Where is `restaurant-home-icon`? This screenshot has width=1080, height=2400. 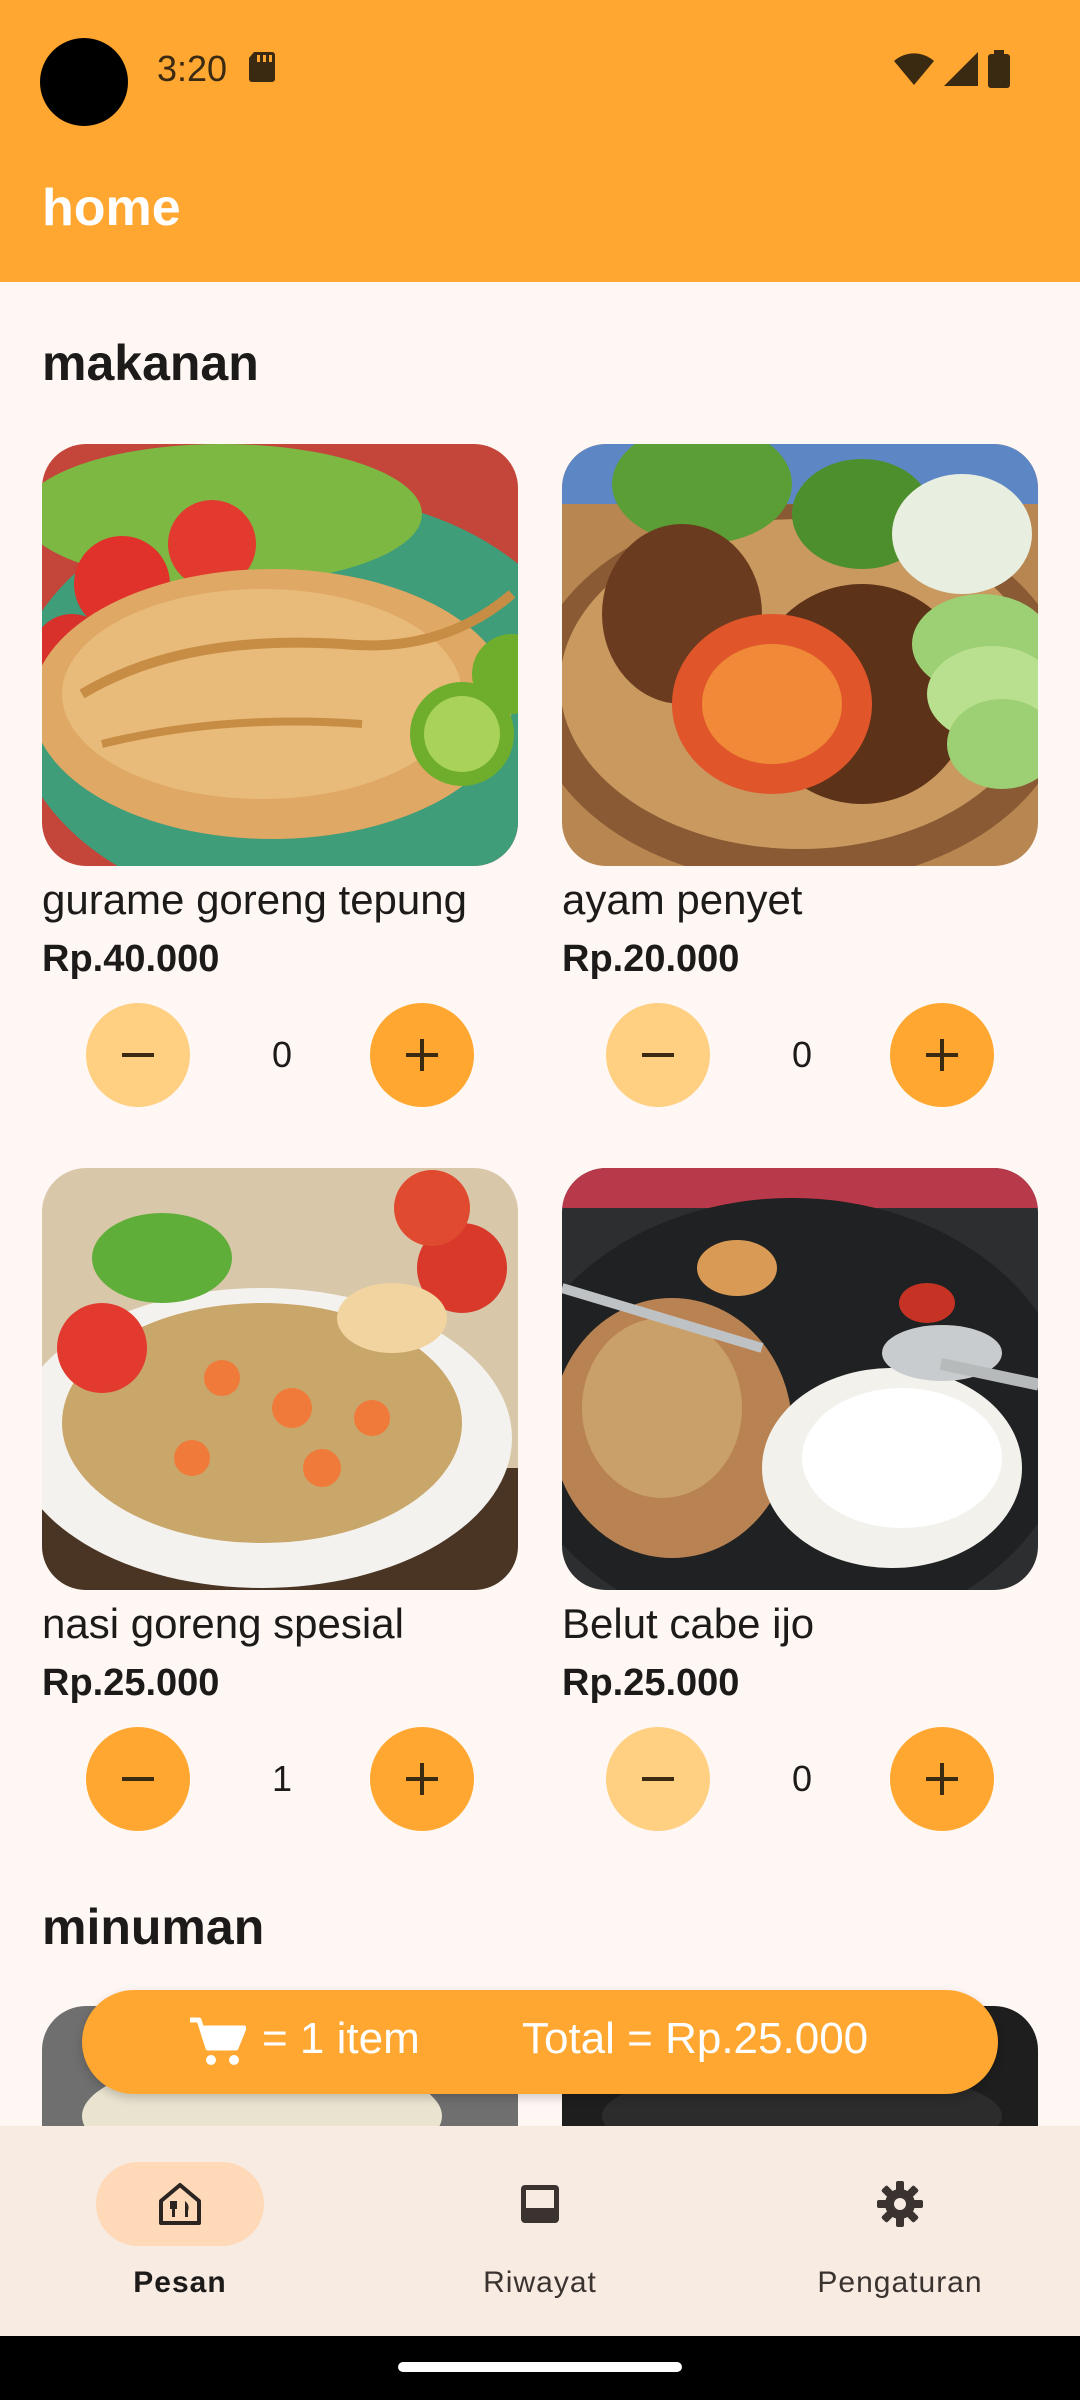
restaurant-home-icon is located at coordinates (180, 2204).